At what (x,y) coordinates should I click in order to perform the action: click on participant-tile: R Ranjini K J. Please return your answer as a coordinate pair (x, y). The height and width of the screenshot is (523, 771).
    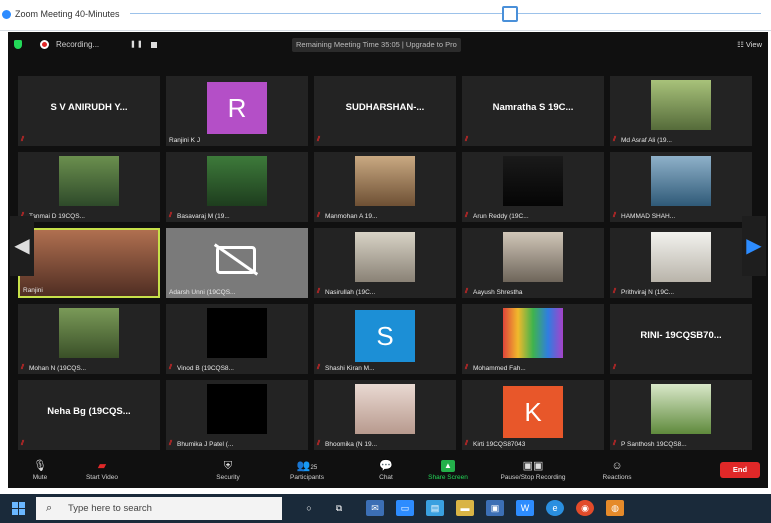
    Looking at the image, I should click on (237, 111).